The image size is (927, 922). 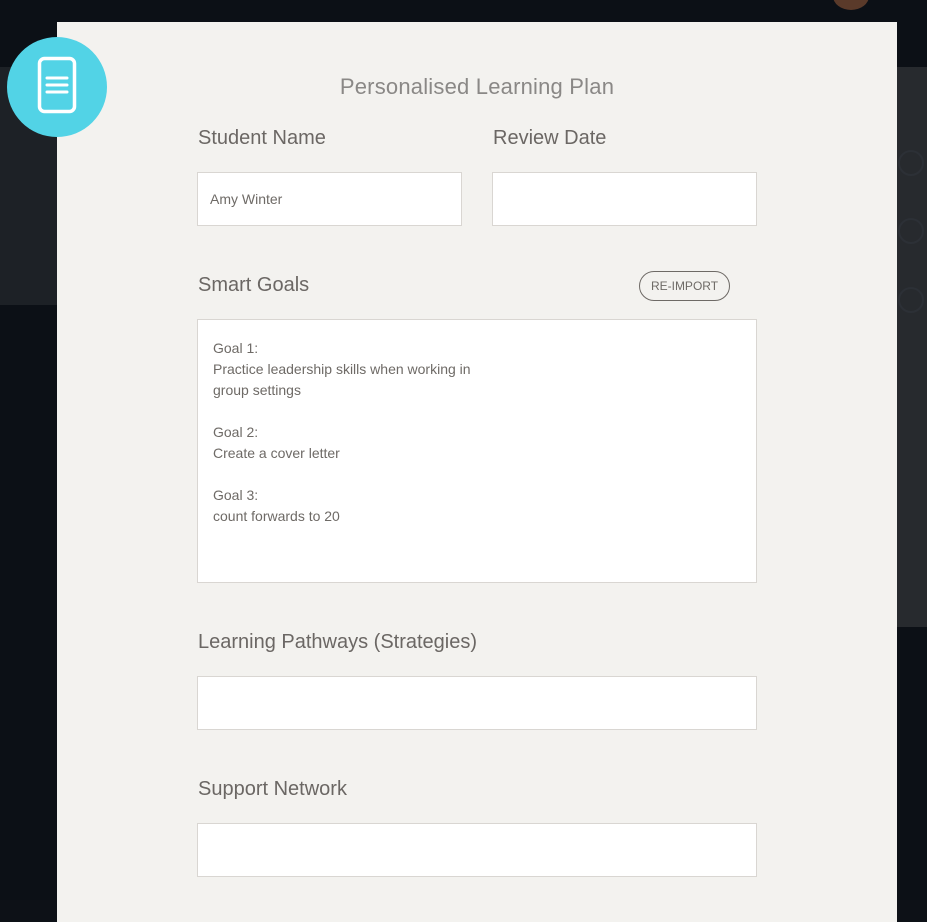 I want to click on document-icon, so click(x=57, y=87).